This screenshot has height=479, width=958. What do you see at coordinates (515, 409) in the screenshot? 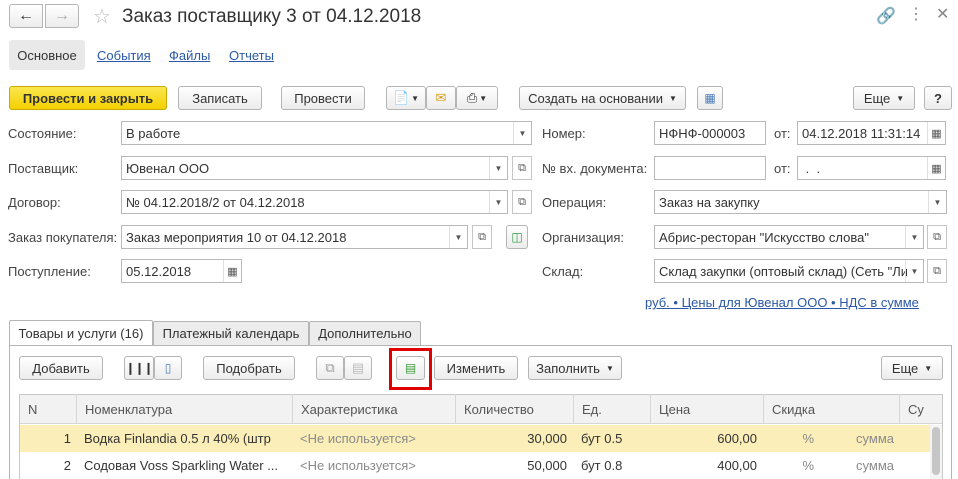
I see `col-header-quantity: Количество` at bounding box center [515, 409].